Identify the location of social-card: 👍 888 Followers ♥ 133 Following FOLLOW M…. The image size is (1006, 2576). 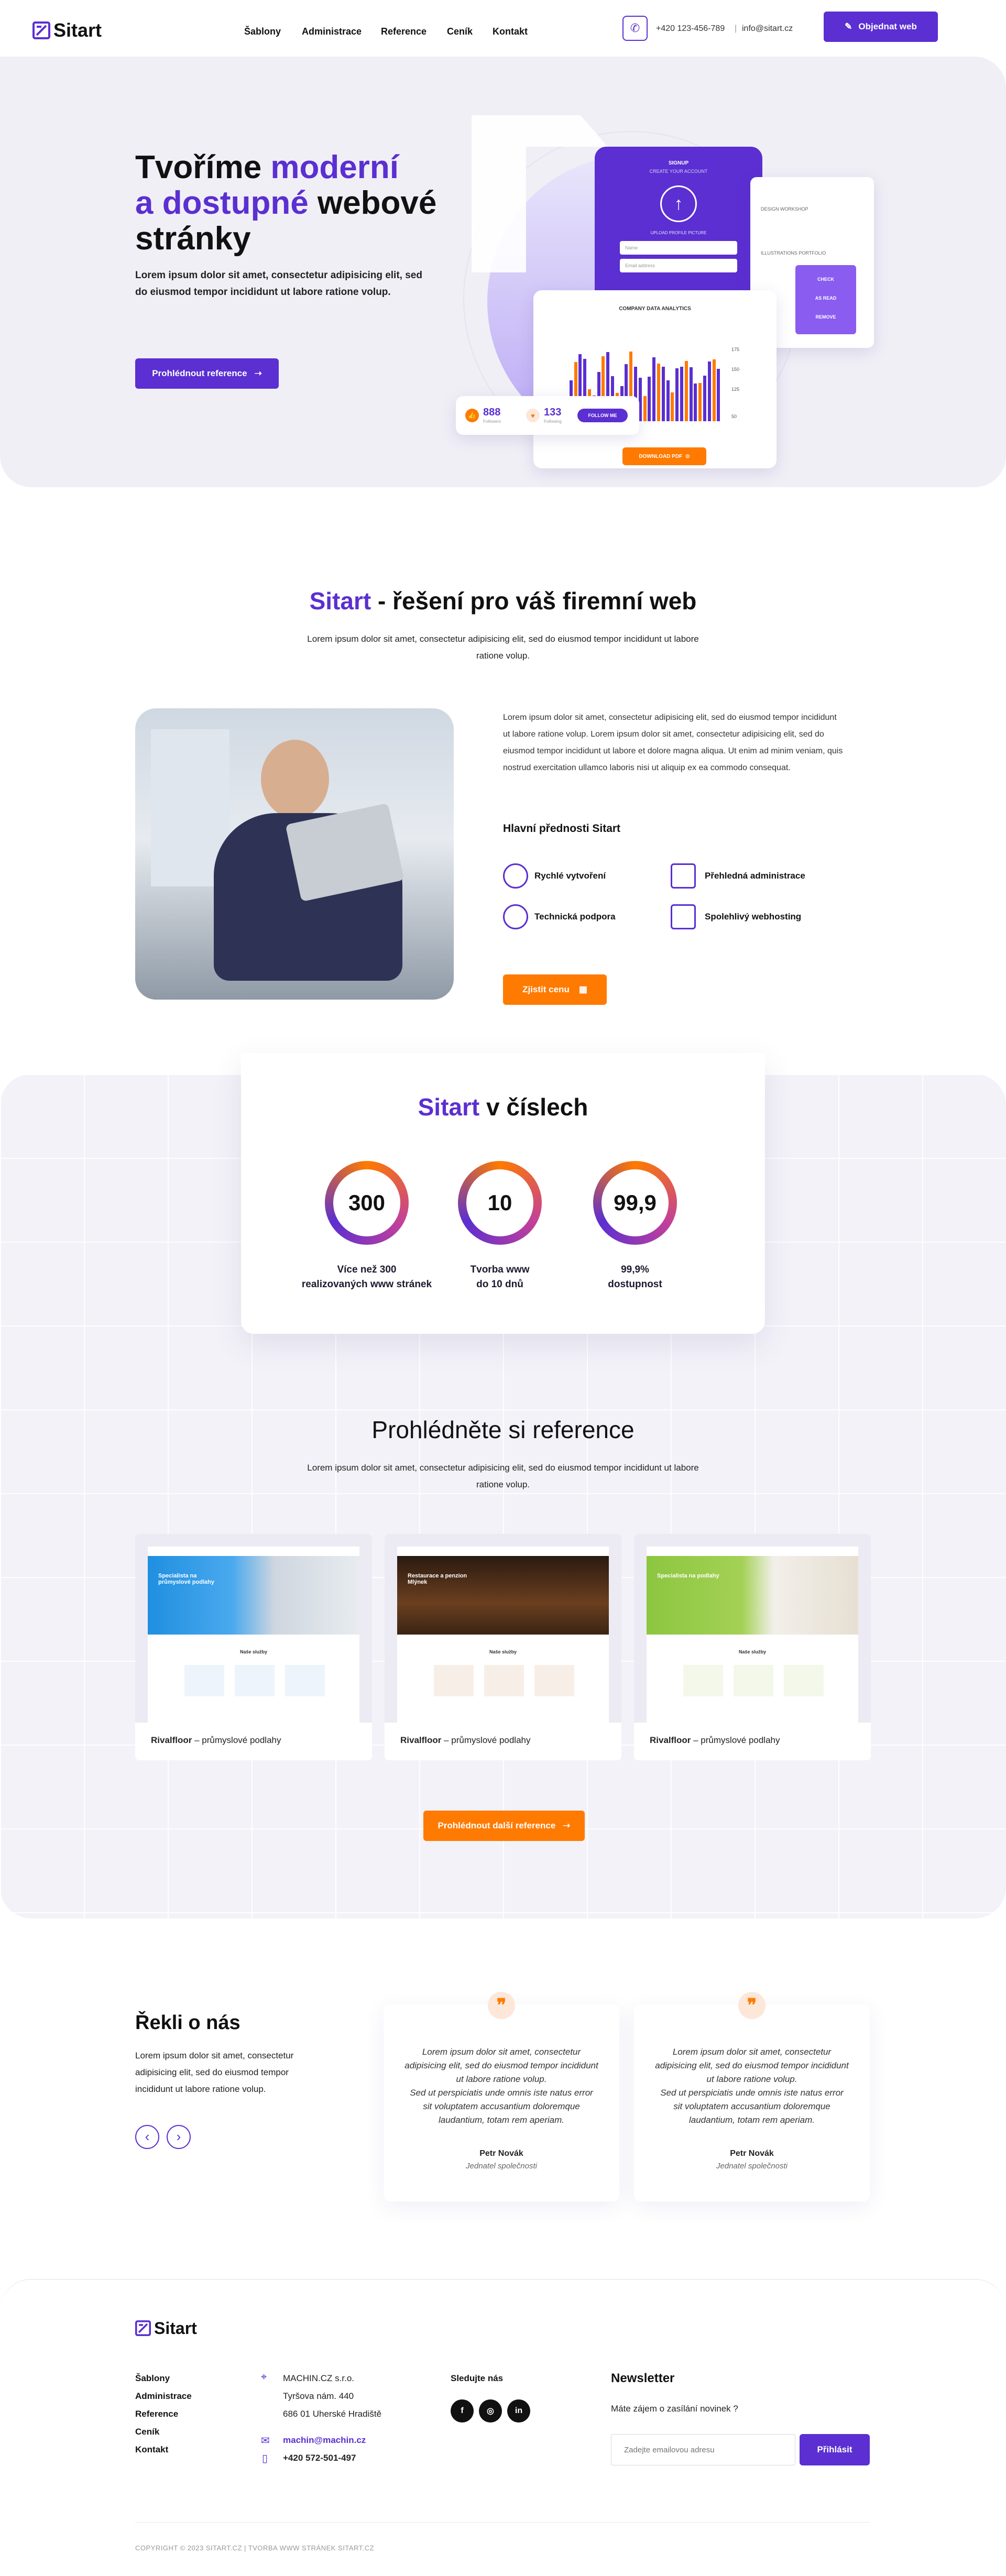
(547, 415).